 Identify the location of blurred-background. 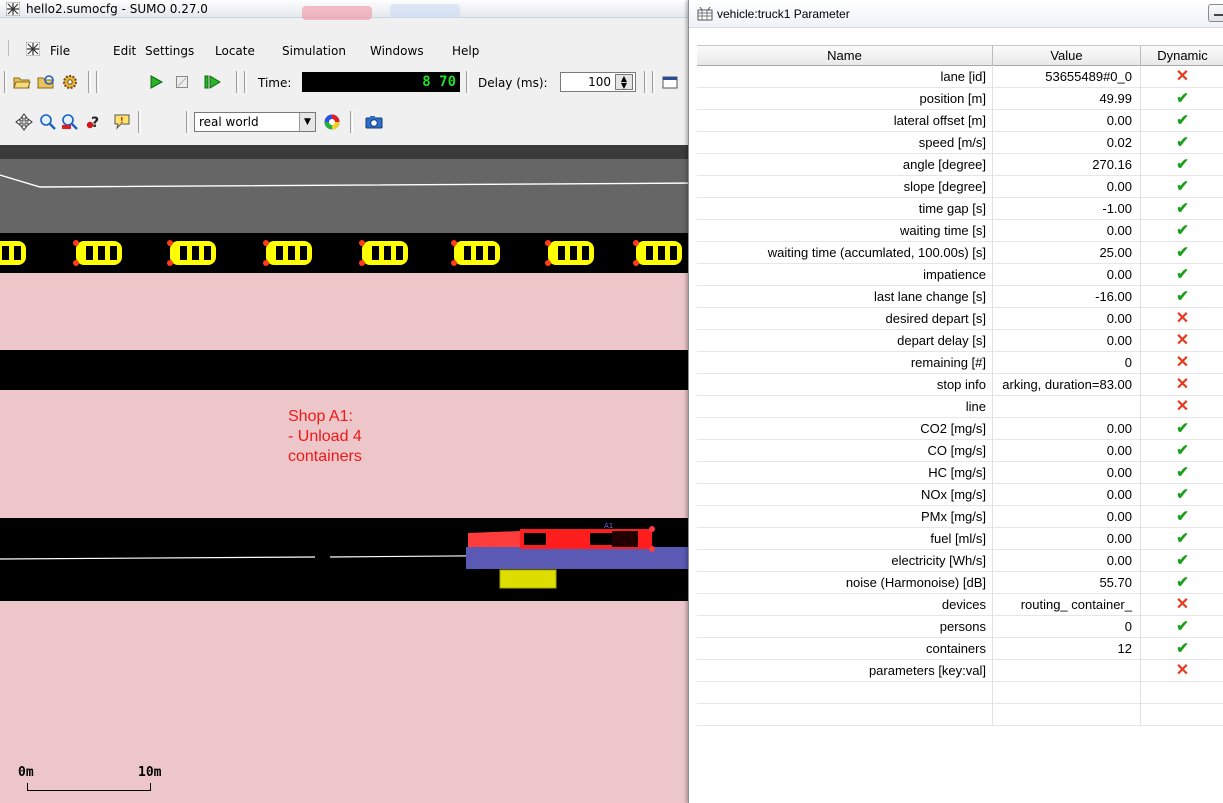
(337, 13).